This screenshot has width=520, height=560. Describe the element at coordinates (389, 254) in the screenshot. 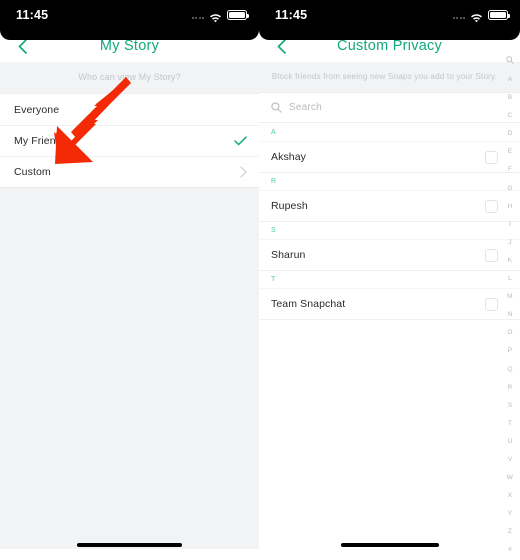

I see `friend-row: Sharun` at that location.